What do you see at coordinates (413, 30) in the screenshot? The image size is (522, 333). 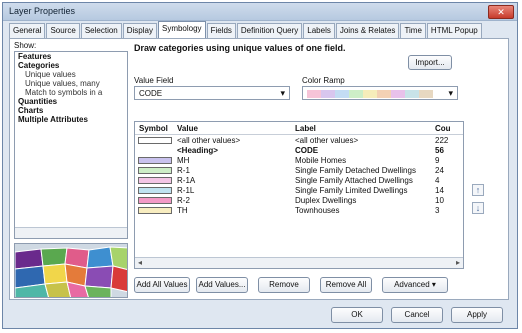 I see `tab-time: Time` at bounding box center [413, 30].